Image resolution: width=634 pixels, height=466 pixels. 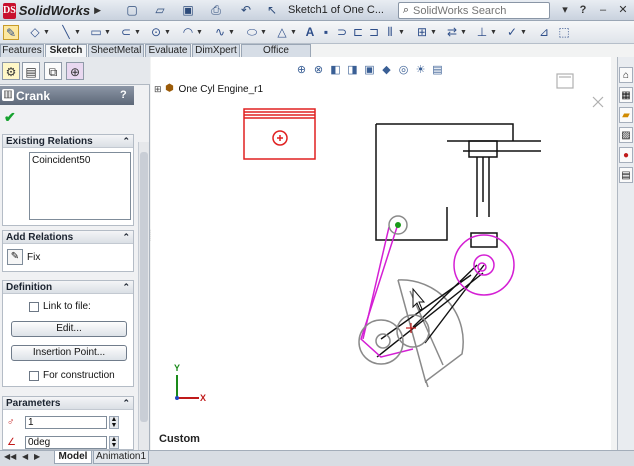 What do you see at coordinates (422, 32) in the screenshot?
I see `pattern-icon: ⊞` at bounding box center [422, 32].